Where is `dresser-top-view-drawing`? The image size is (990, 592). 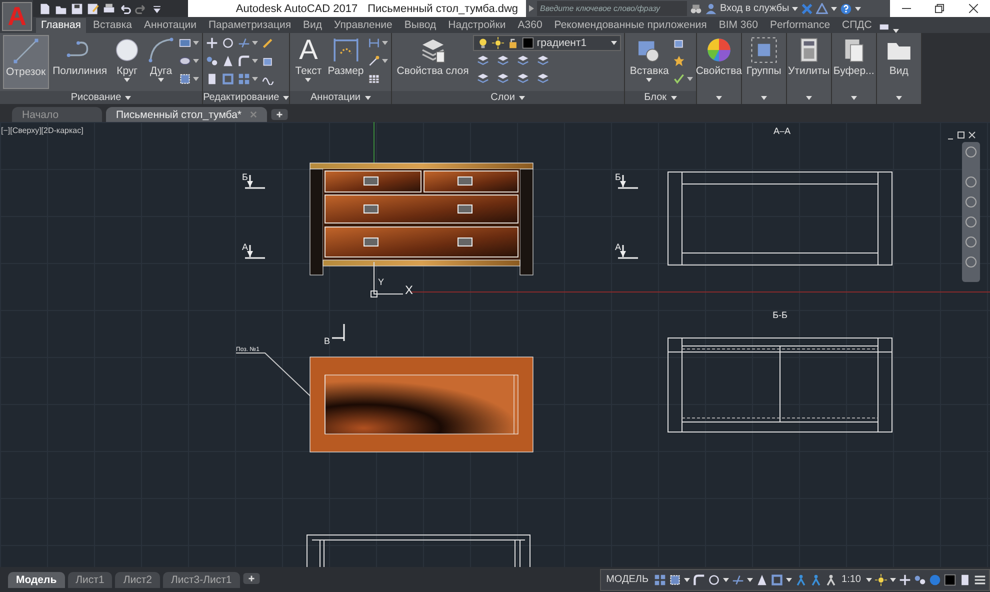 dresser-top-view-drawing is located at coordinates (422, 404).